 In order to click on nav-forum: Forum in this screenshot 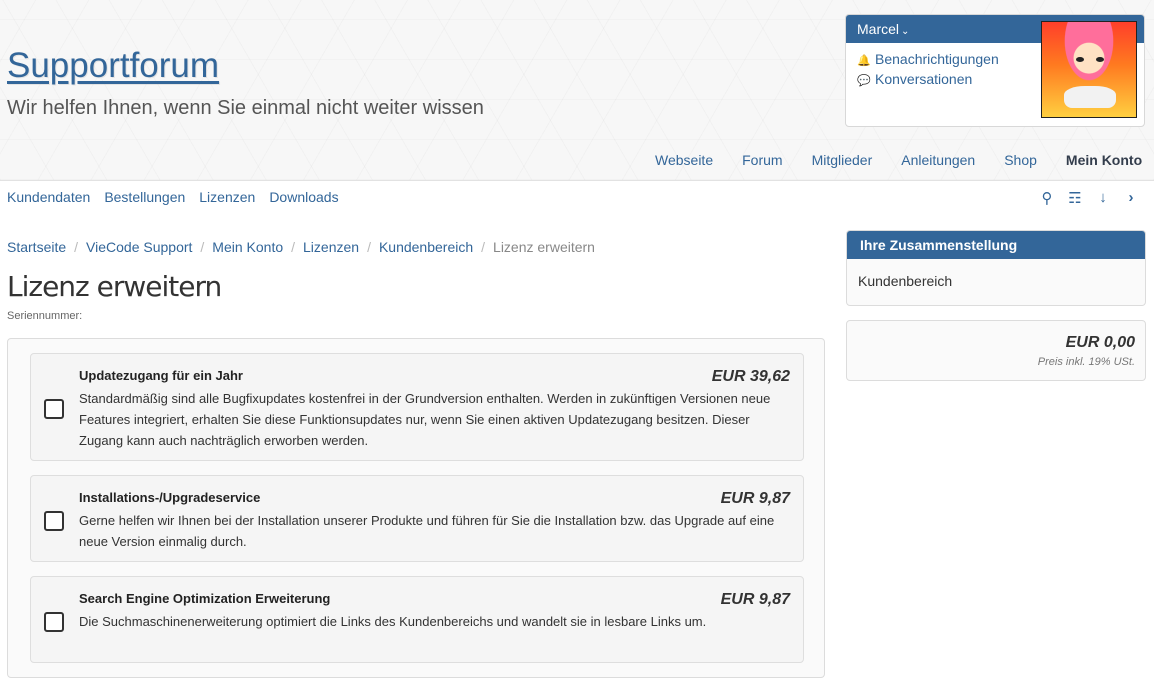, I will do `click(762, 160)`.